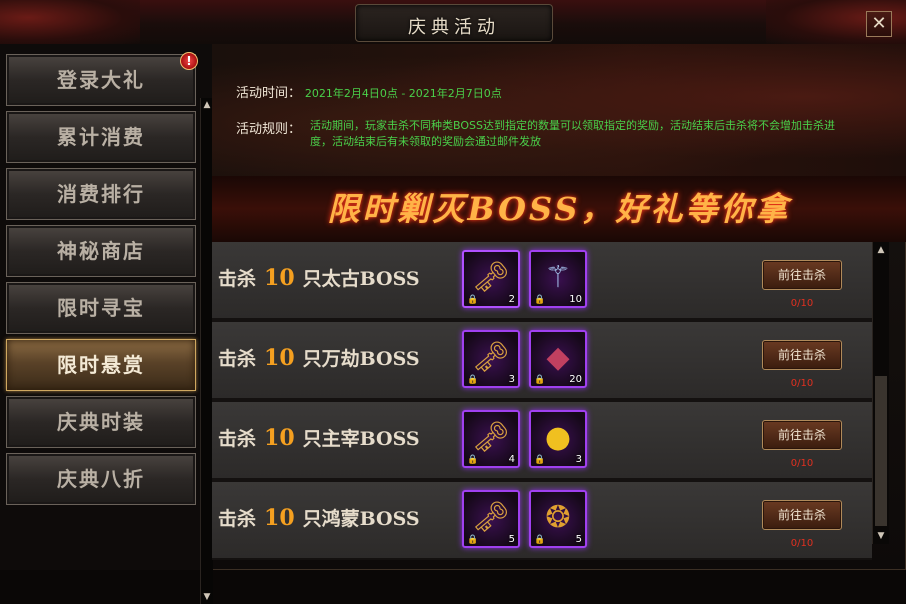 The height and width of the screenshot is (604, 906). I want to click on reward-item-key: 🗝 🔒 5, so click(491, 519).